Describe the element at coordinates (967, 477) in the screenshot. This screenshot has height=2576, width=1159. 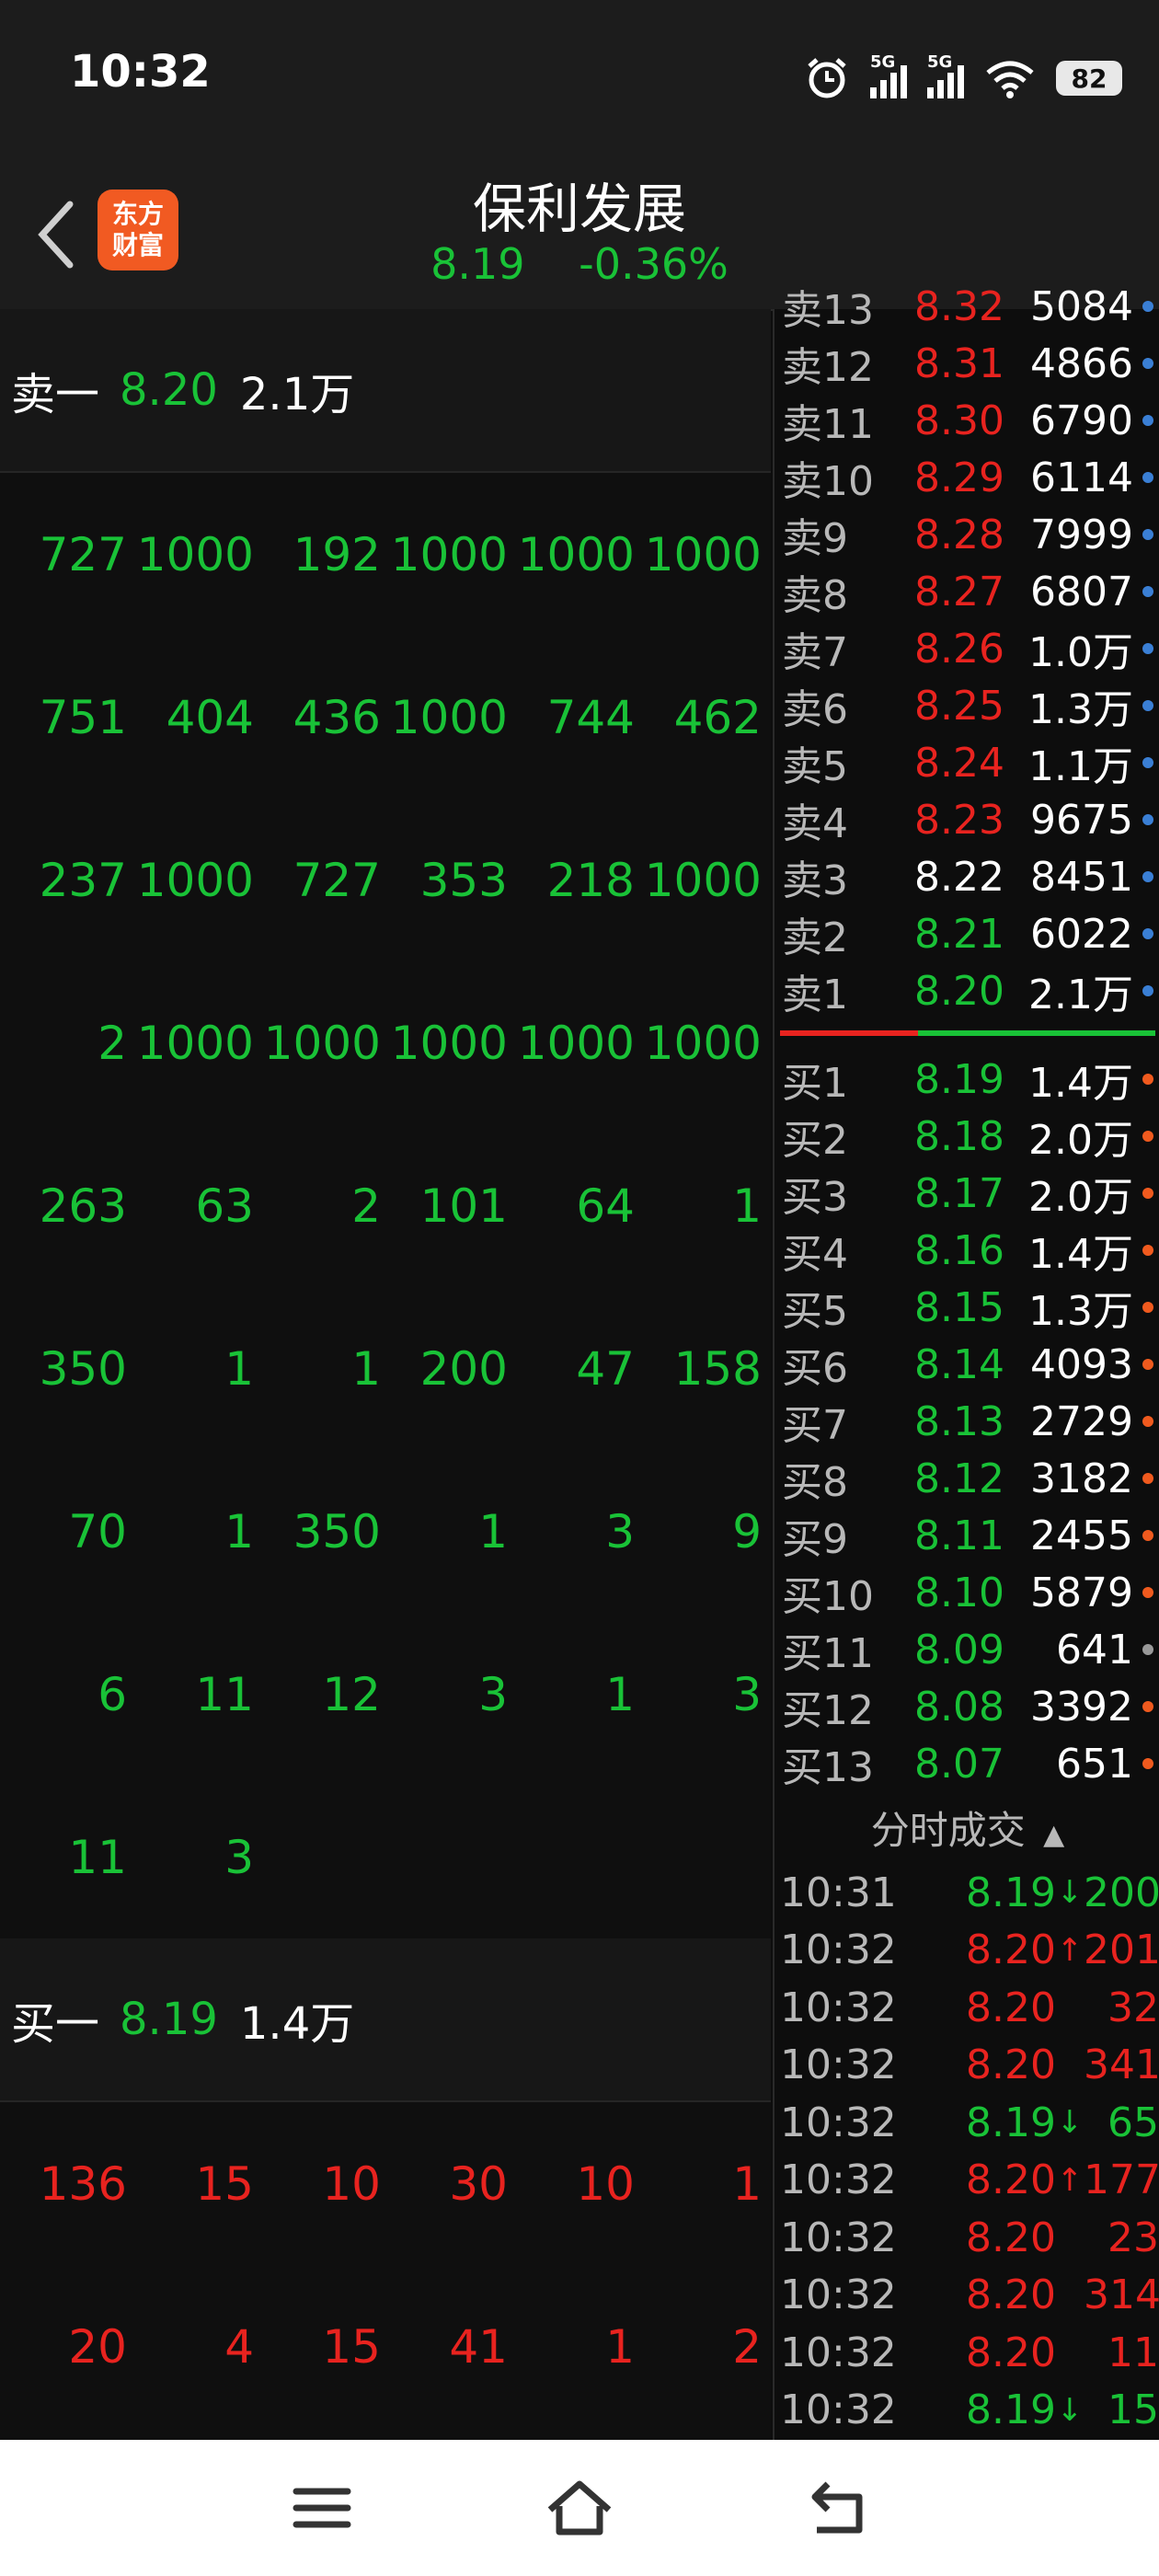
I see `ask-level-row: 卖10 8.29 6114` at that location.